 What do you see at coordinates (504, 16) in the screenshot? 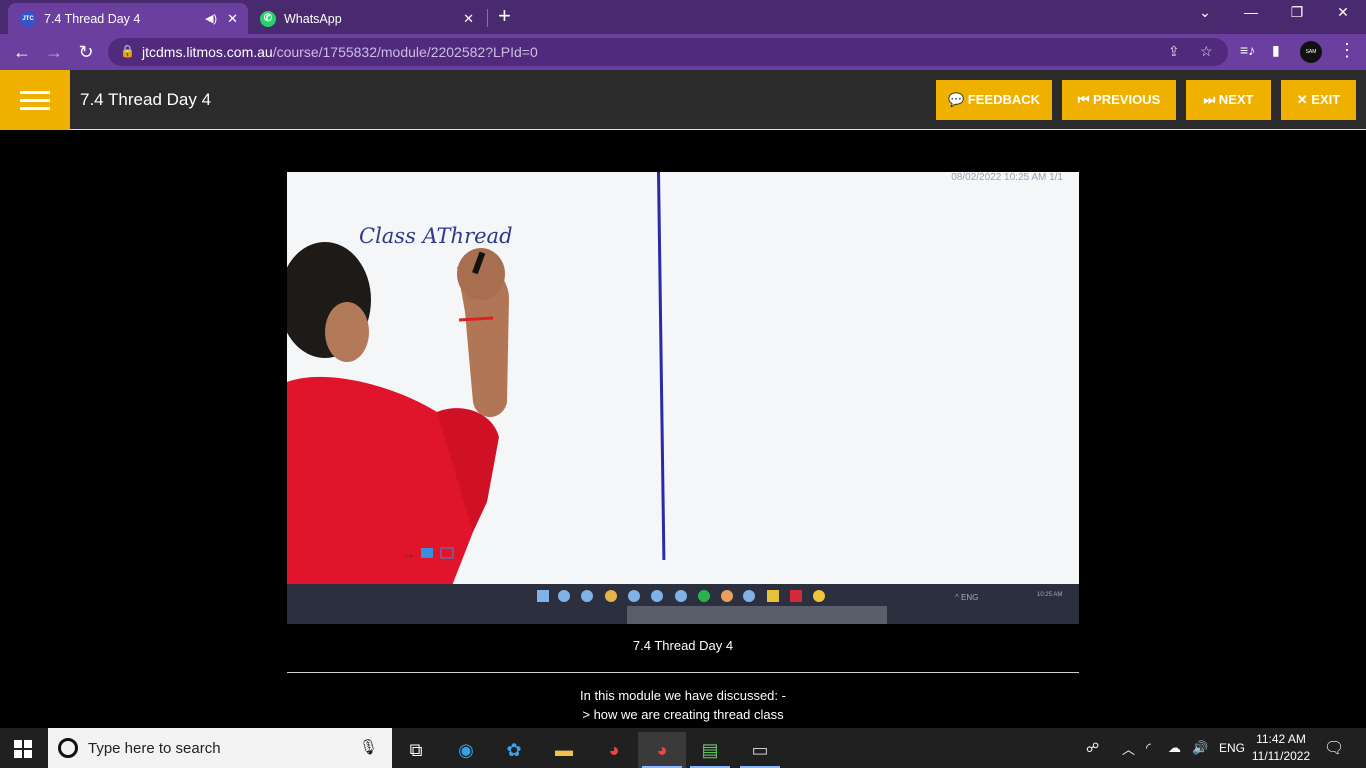
I see `new-tab-button: +` at bounding box center [504, 16].